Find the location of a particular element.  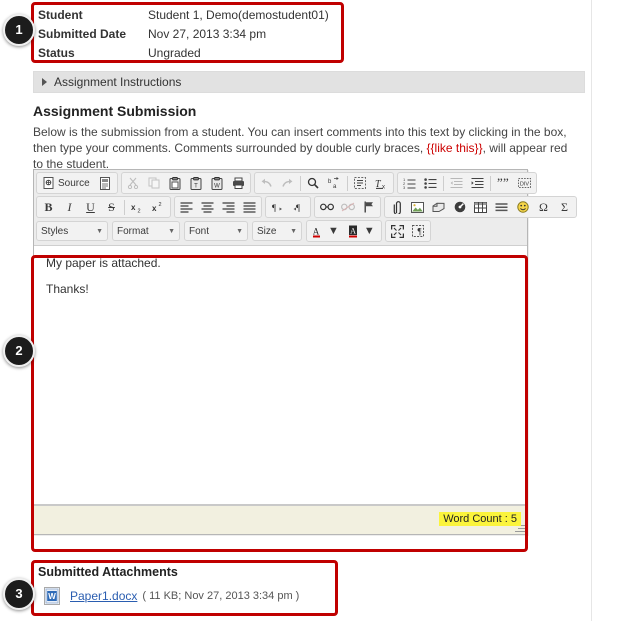

resize-grip-icon is located at coordinates (519, 527).